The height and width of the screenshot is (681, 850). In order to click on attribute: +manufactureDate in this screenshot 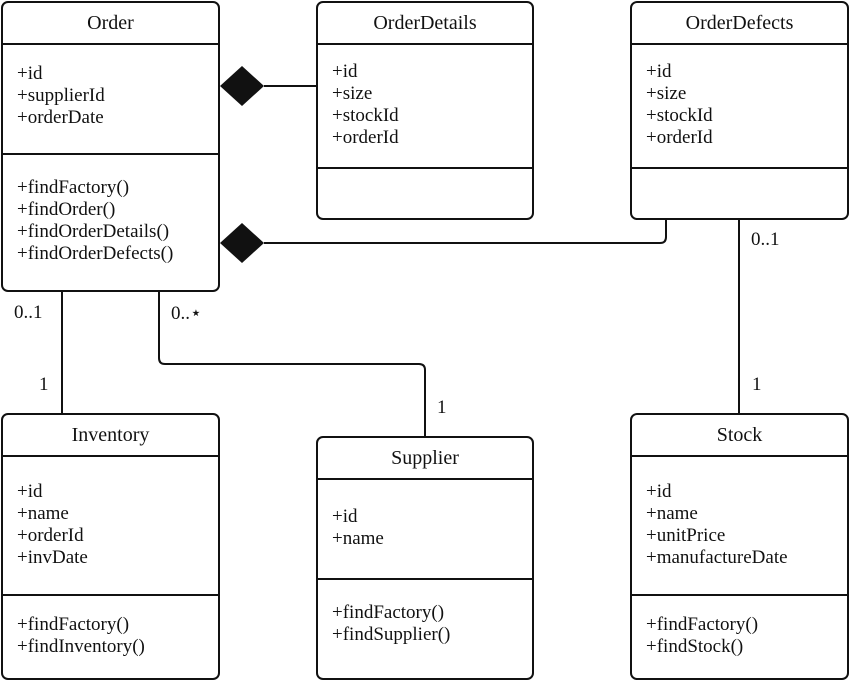, I will do `click(717, 557)`.